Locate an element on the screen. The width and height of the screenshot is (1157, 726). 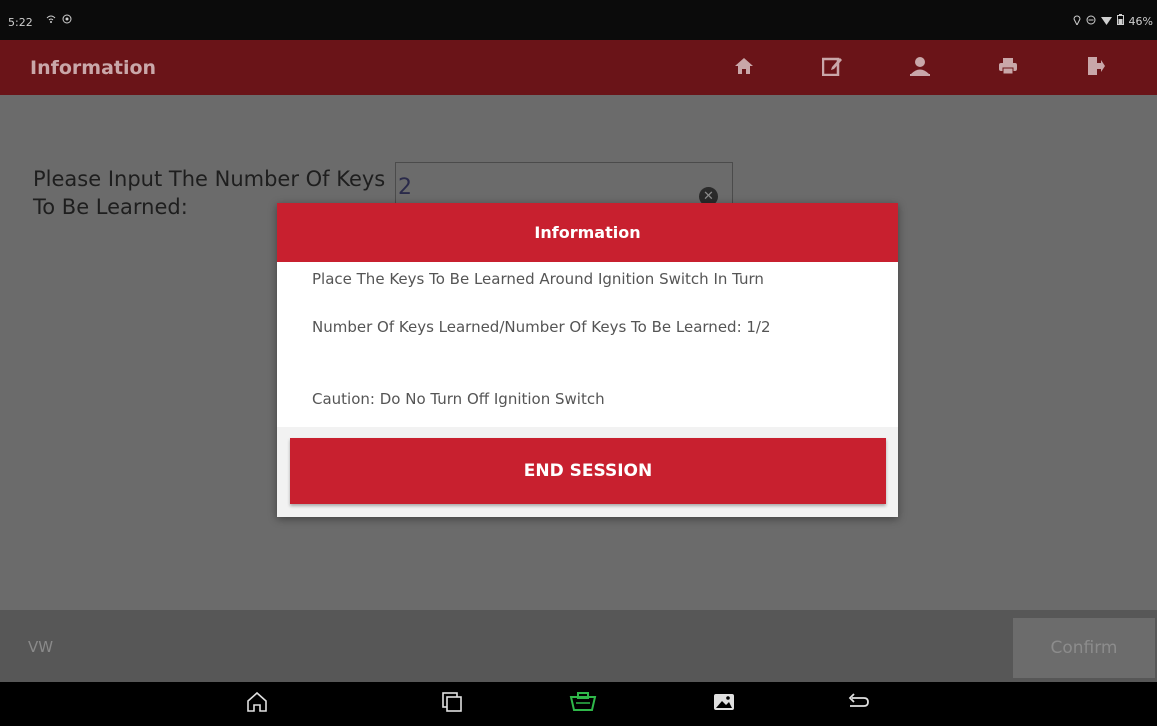
vci-connector-button is located at coordinates (583, 704).